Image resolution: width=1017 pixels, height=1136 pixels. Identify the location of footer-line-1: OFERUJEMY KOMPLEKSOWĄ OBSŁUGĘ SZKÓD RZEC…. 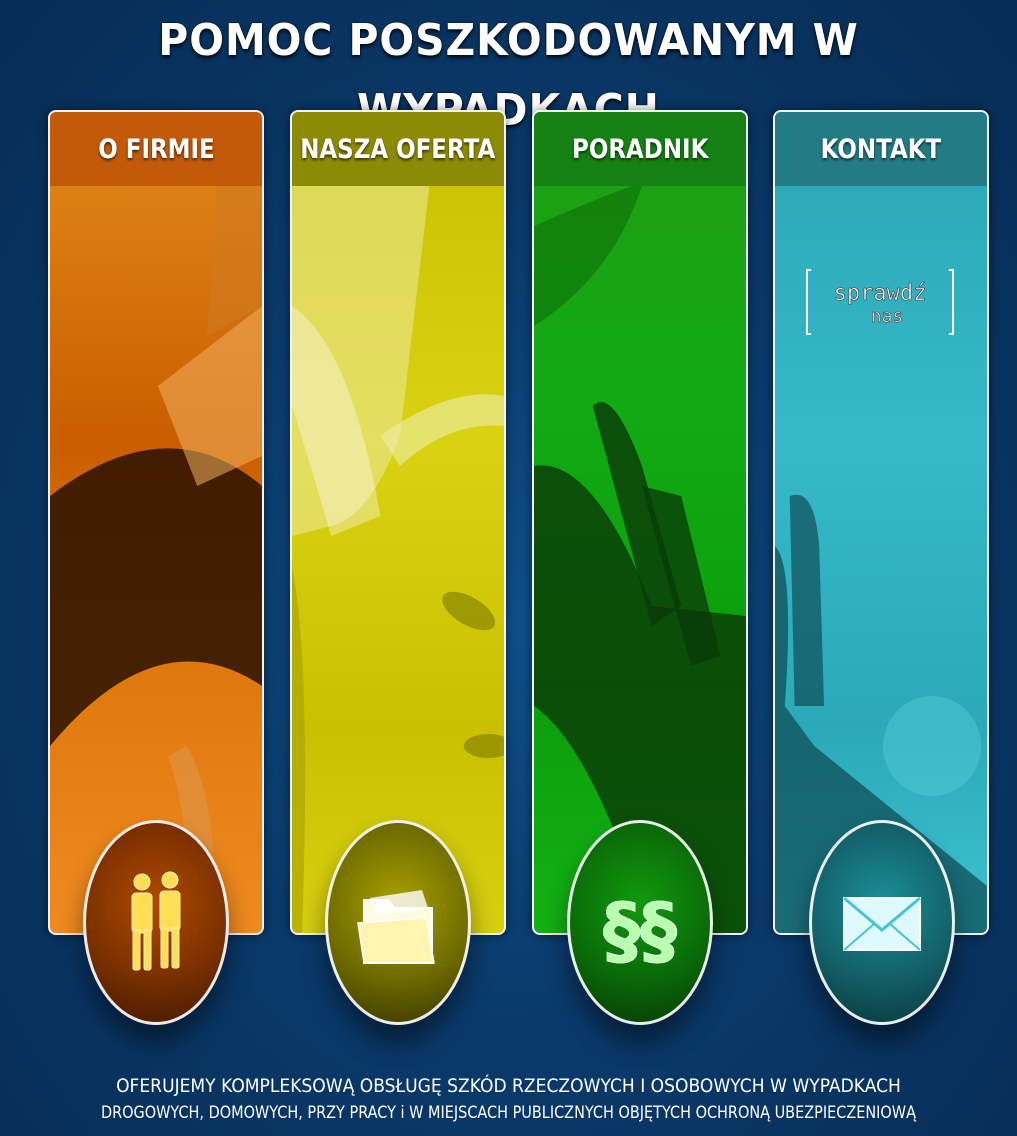
(508, 1086).